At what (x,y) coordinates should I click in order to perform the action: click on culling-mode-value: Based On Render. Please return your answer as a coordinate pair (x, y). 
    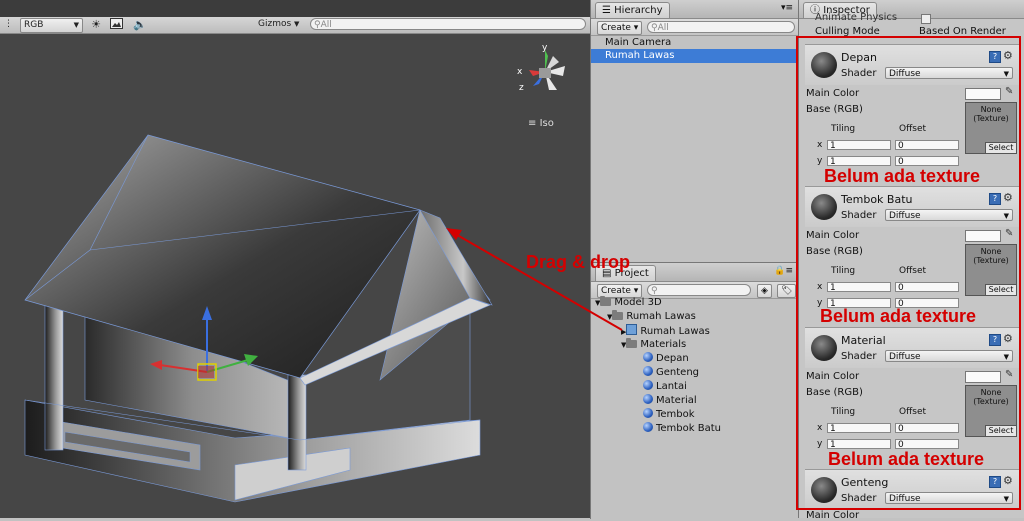
    Looking at the image, I should click on (962, 31).